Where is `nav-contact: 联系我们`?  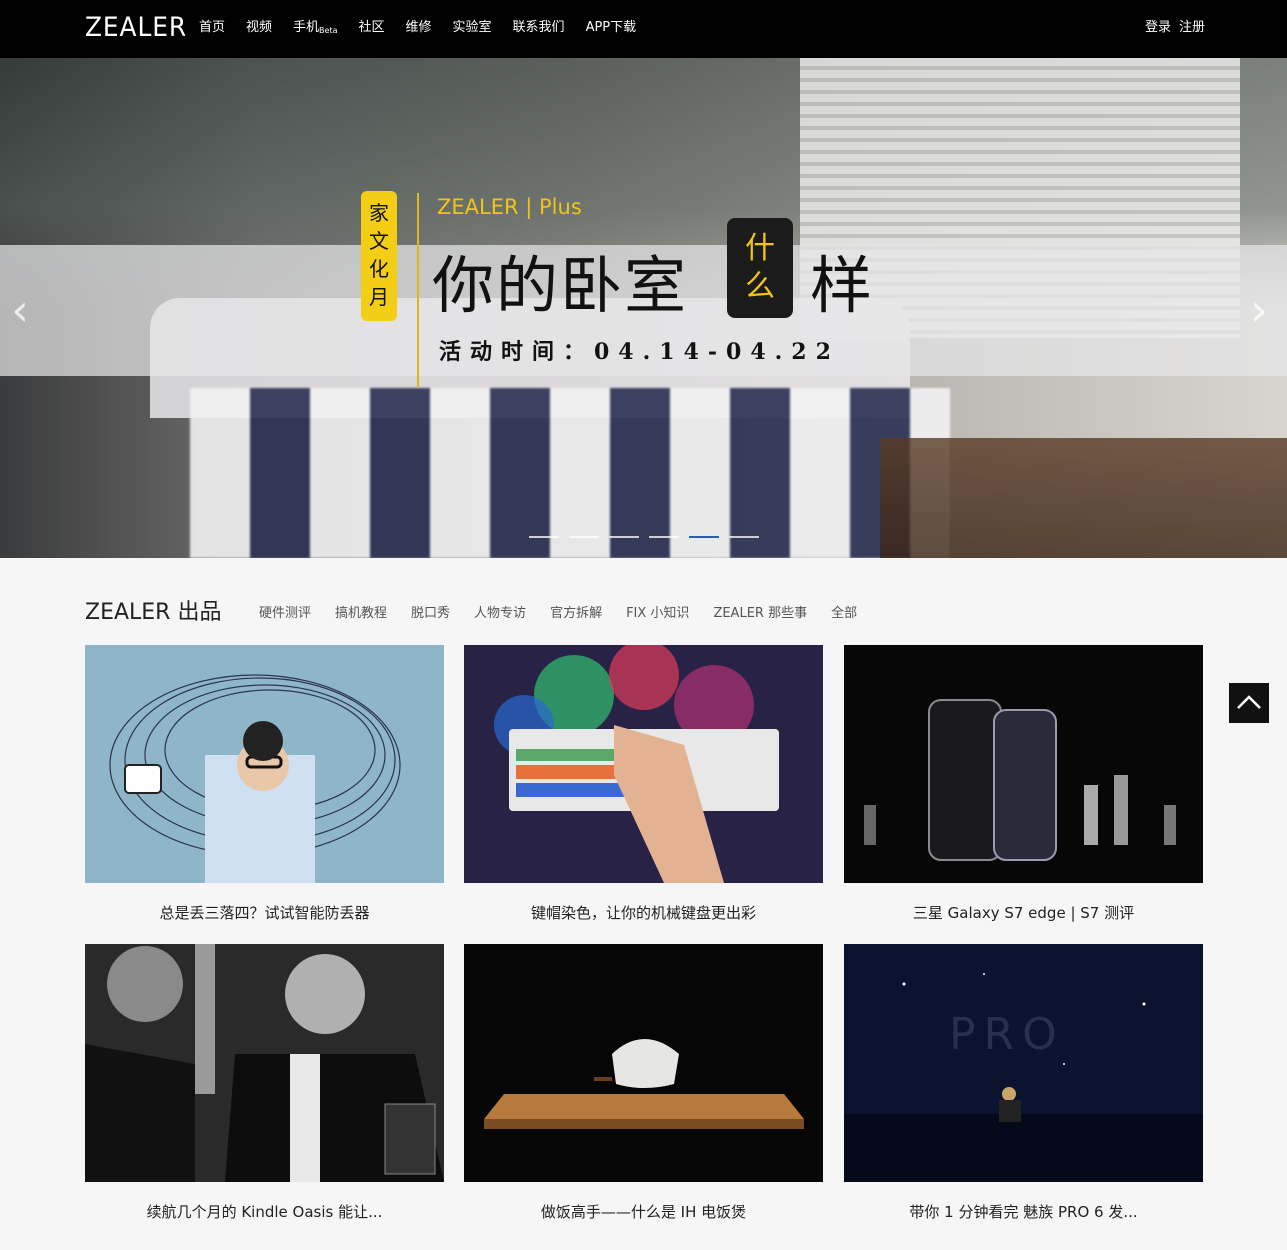 nav-contact: 联系我们 is located at coordinates (539, 29).